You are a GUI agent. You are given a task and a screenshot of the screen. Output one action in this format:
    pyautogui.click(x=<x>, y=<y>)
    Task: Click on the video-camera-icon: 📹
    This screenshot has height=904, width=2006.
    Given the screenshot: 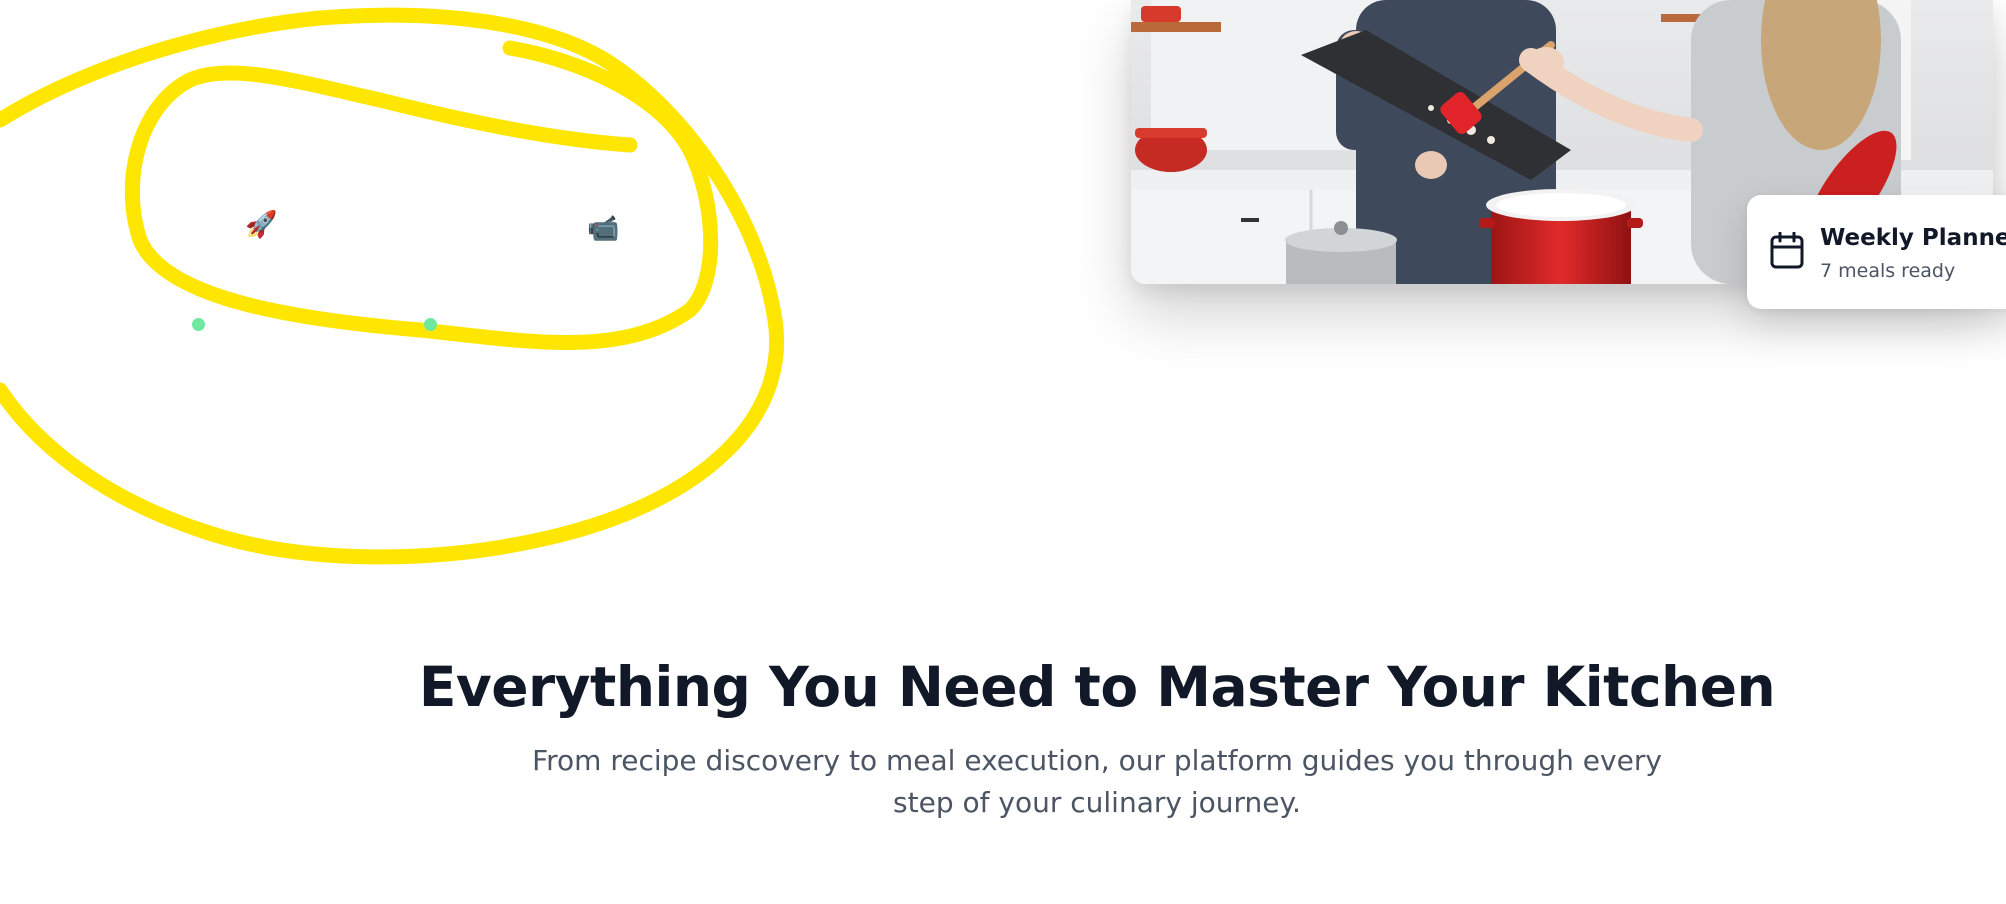 What is the action you would take?
    pyautogui.click(x=603, y=229)
    